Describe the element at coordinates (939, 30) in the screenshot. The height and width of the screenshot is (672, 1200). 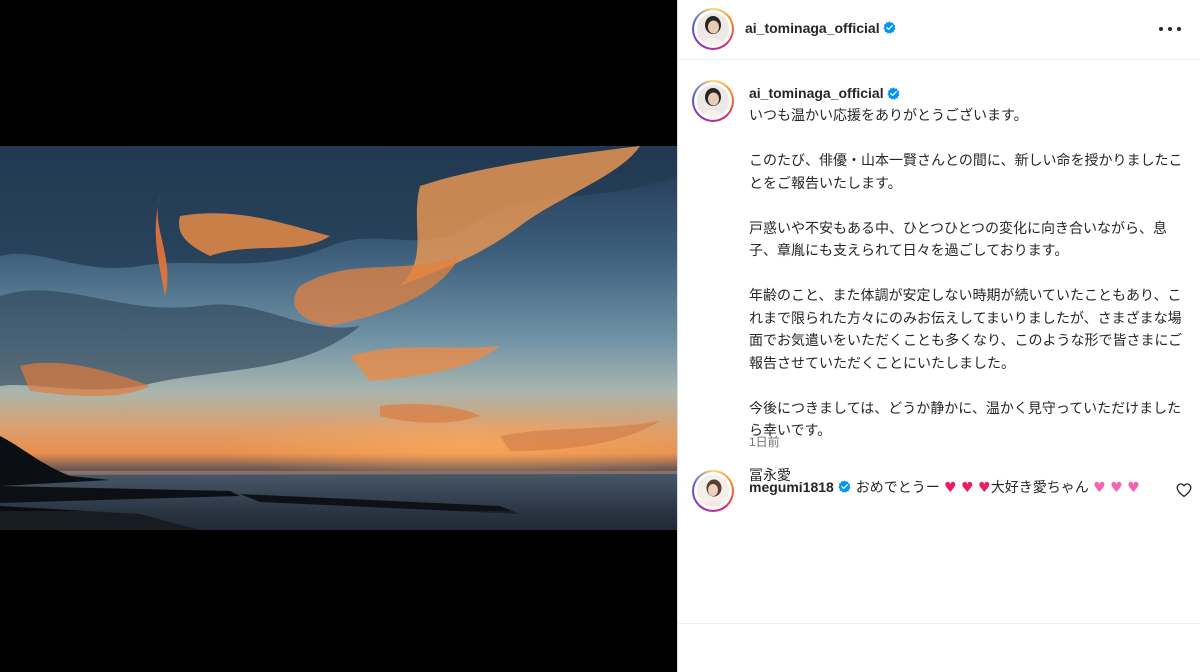
I see `post-header: ai_tominaga_official` at that location.